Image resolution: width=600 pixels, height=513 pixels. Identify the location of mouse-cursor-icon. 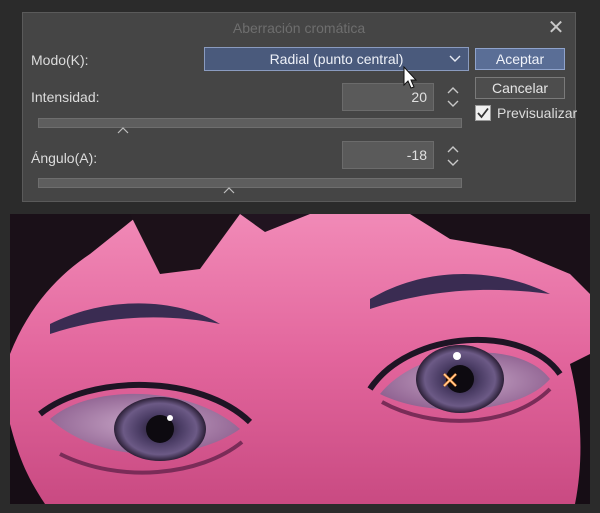
(410, 77).